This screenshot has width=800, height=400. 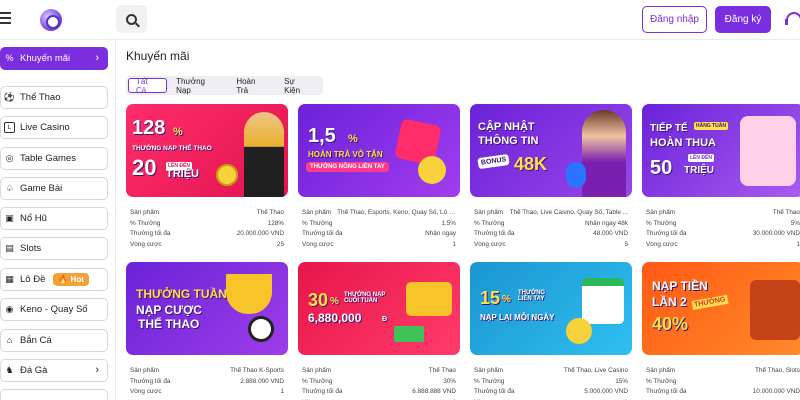 I want to click on rounds-value: 1, so click(x=454, y=244).